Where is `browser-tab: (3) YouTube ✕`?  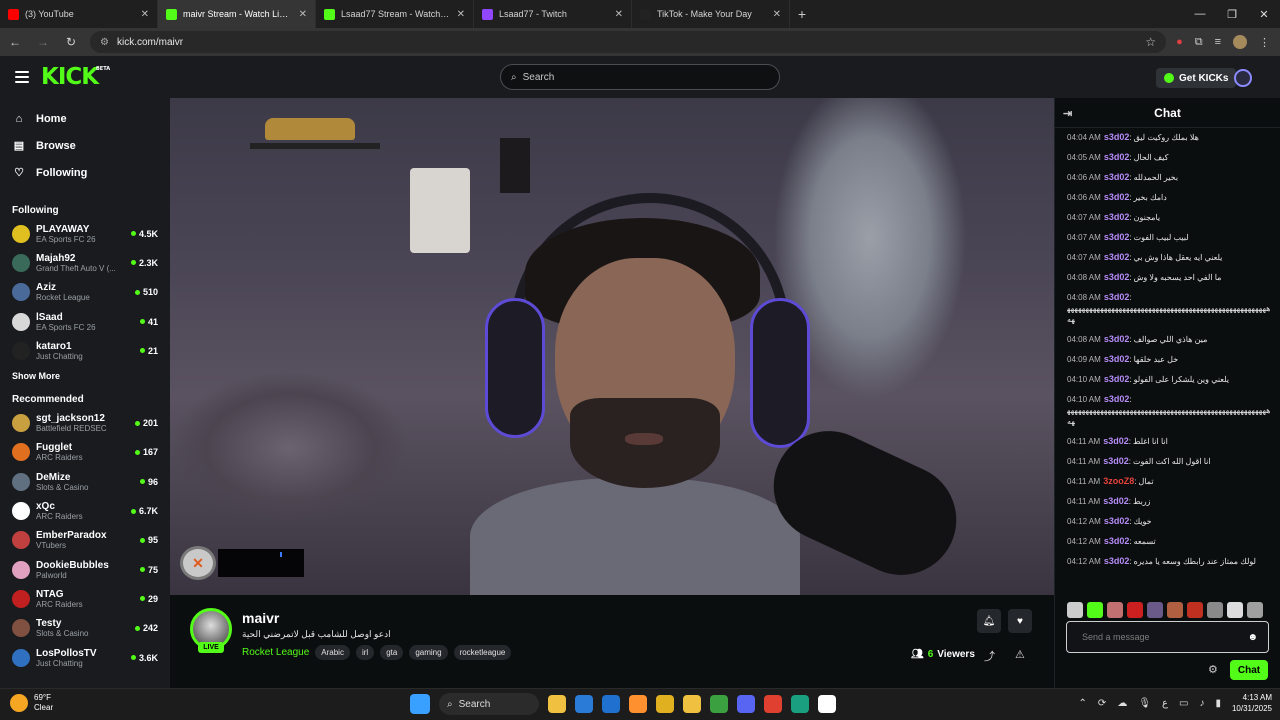
browser-tab: (3) YouTube ✕ is located at coordinates (79, 14).